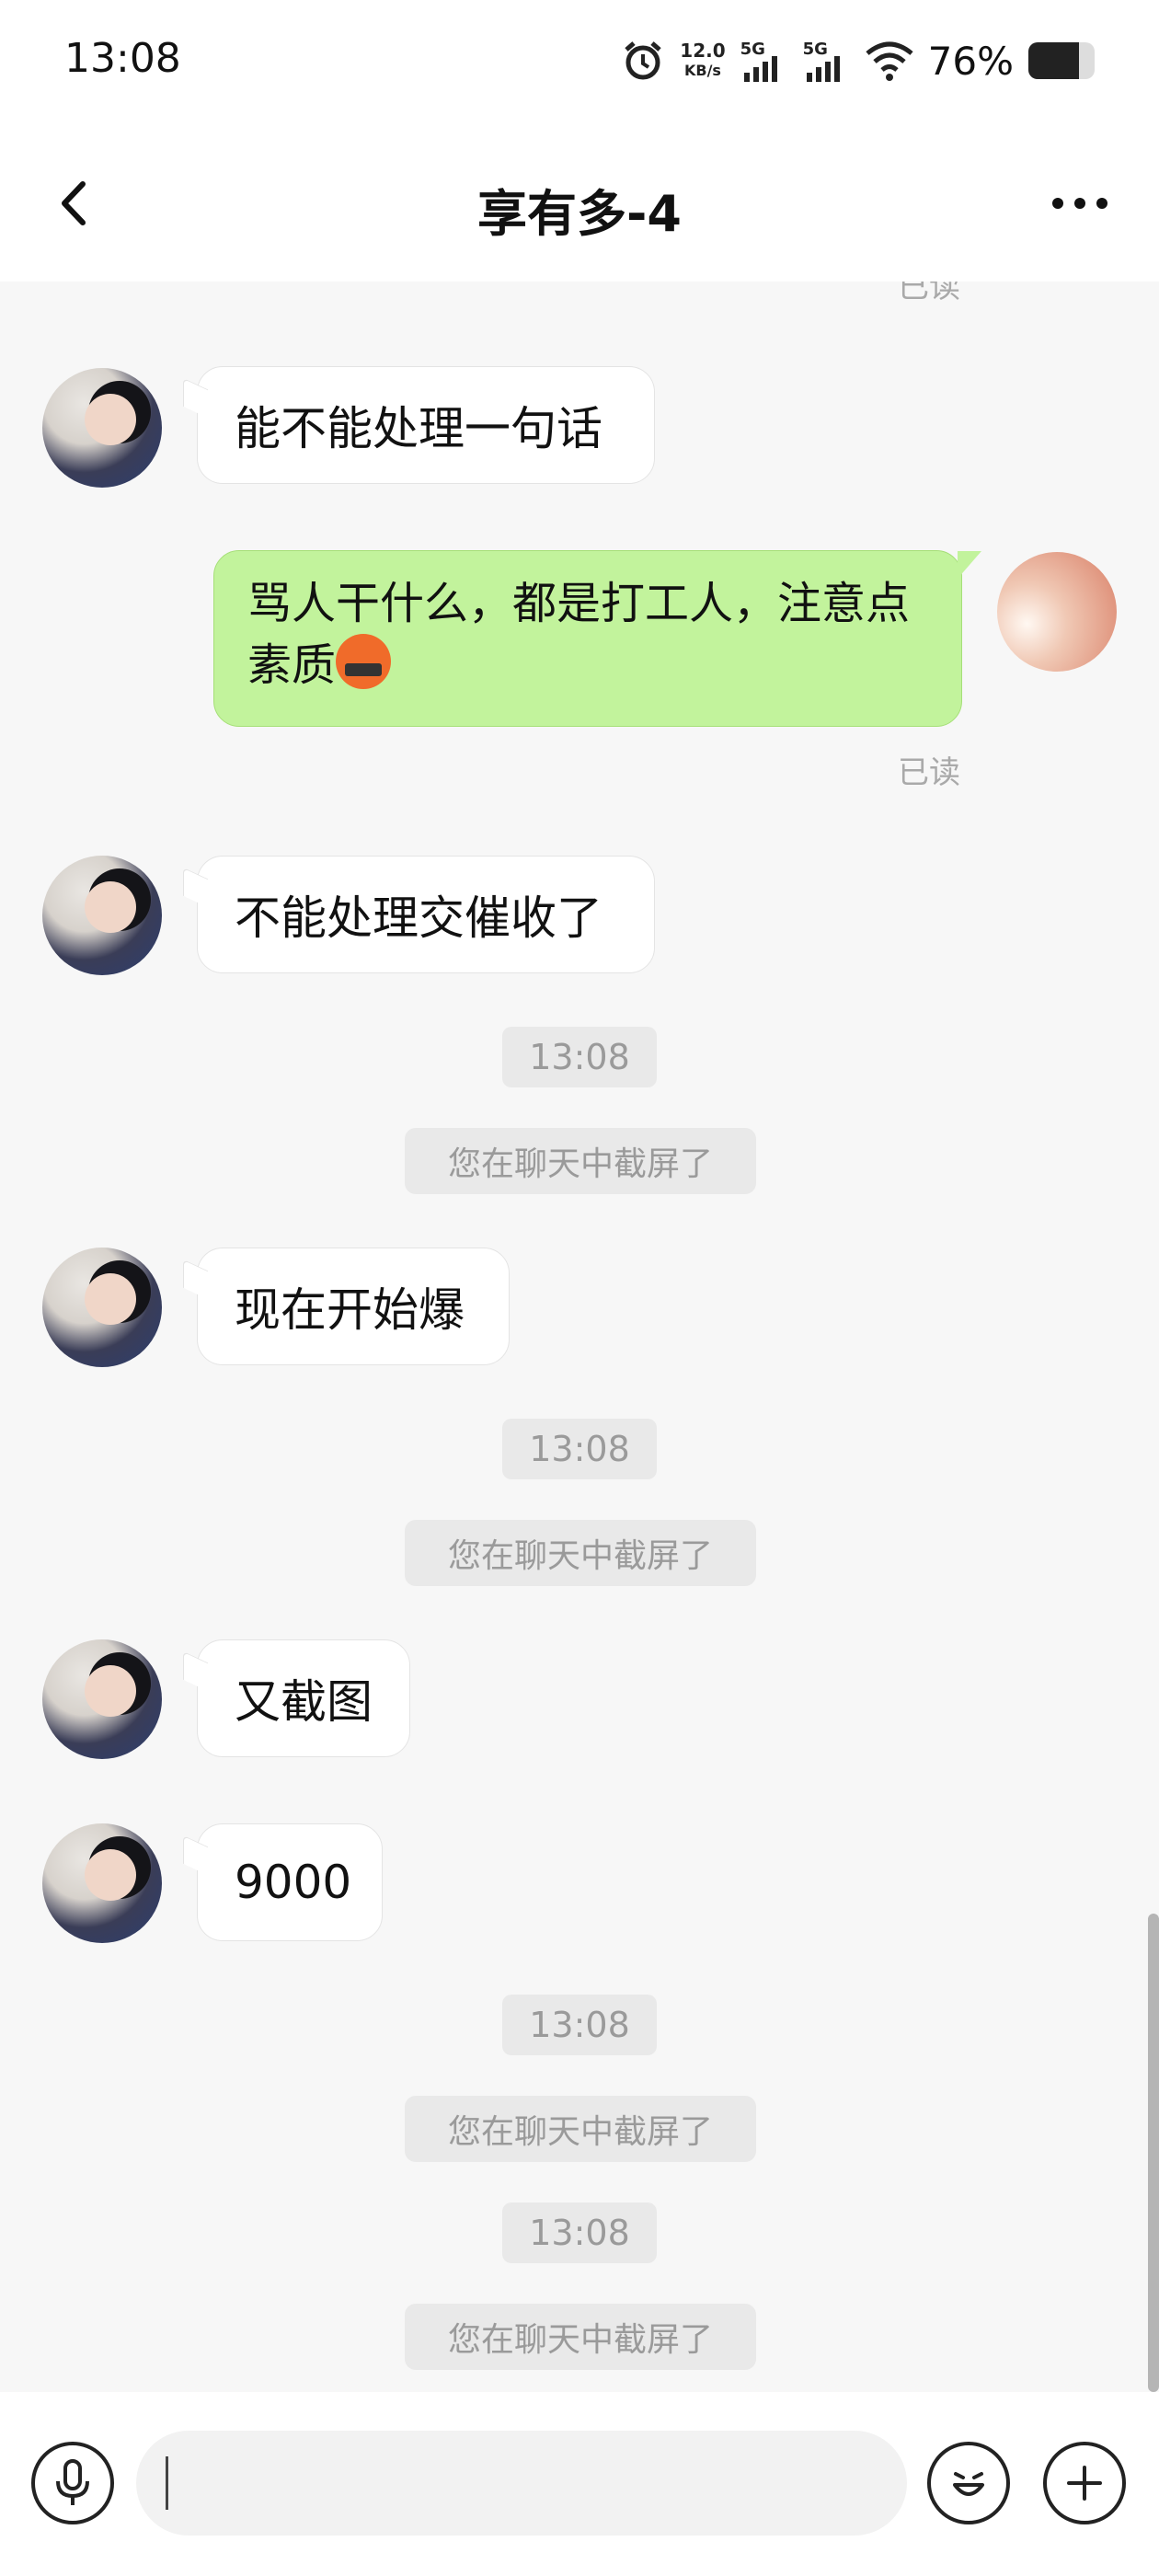  I want to click on battery-icon, so click(1061, 60).